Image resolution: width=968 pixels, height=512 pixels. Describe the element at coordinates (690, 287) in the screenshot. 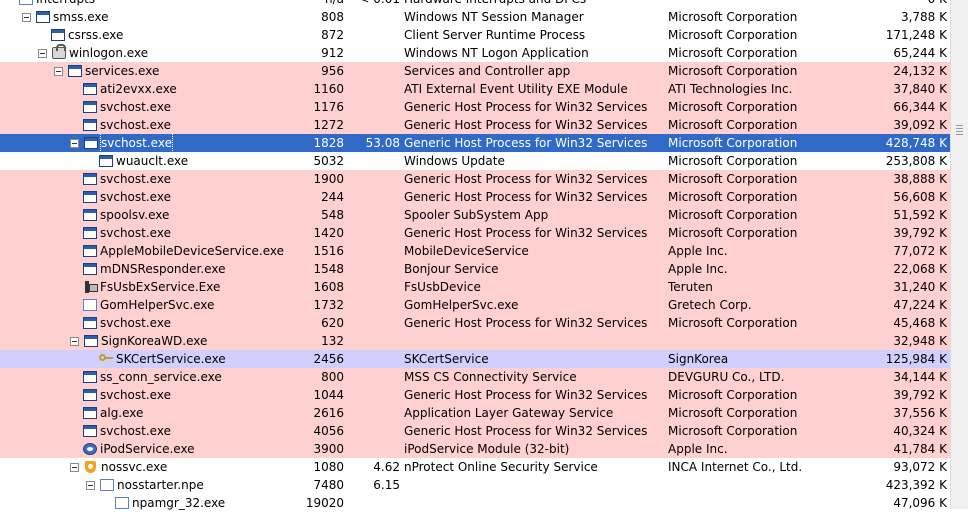

I see `process-company: Teruten` at that location.